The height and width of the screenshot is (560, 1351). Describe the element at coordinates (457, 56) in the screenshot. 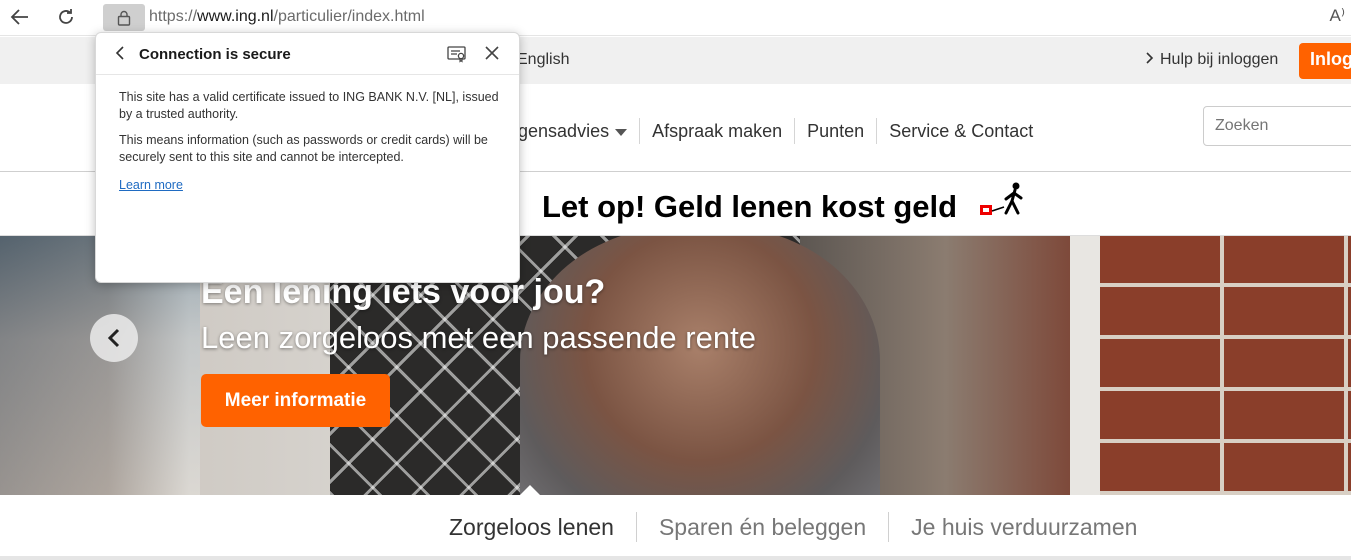

I see `certificate-icon` at that location.